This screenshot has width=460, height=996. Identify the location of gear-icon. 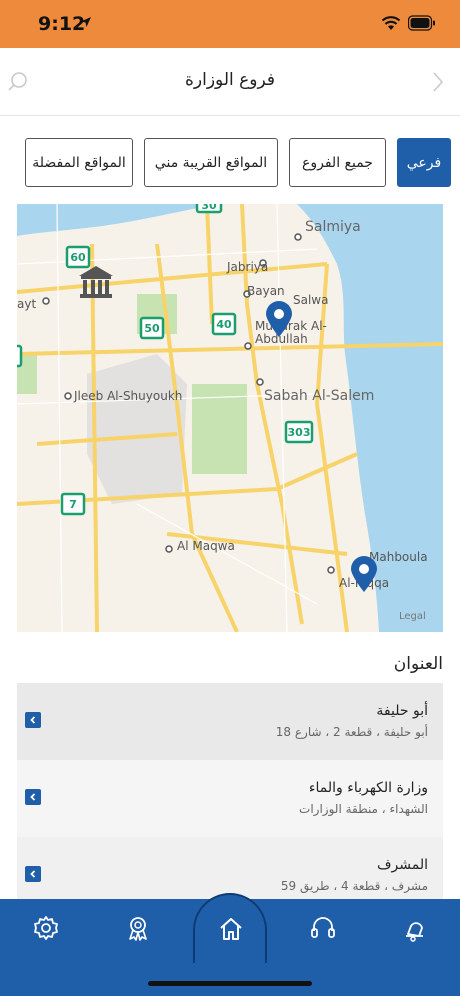
(46, 928).